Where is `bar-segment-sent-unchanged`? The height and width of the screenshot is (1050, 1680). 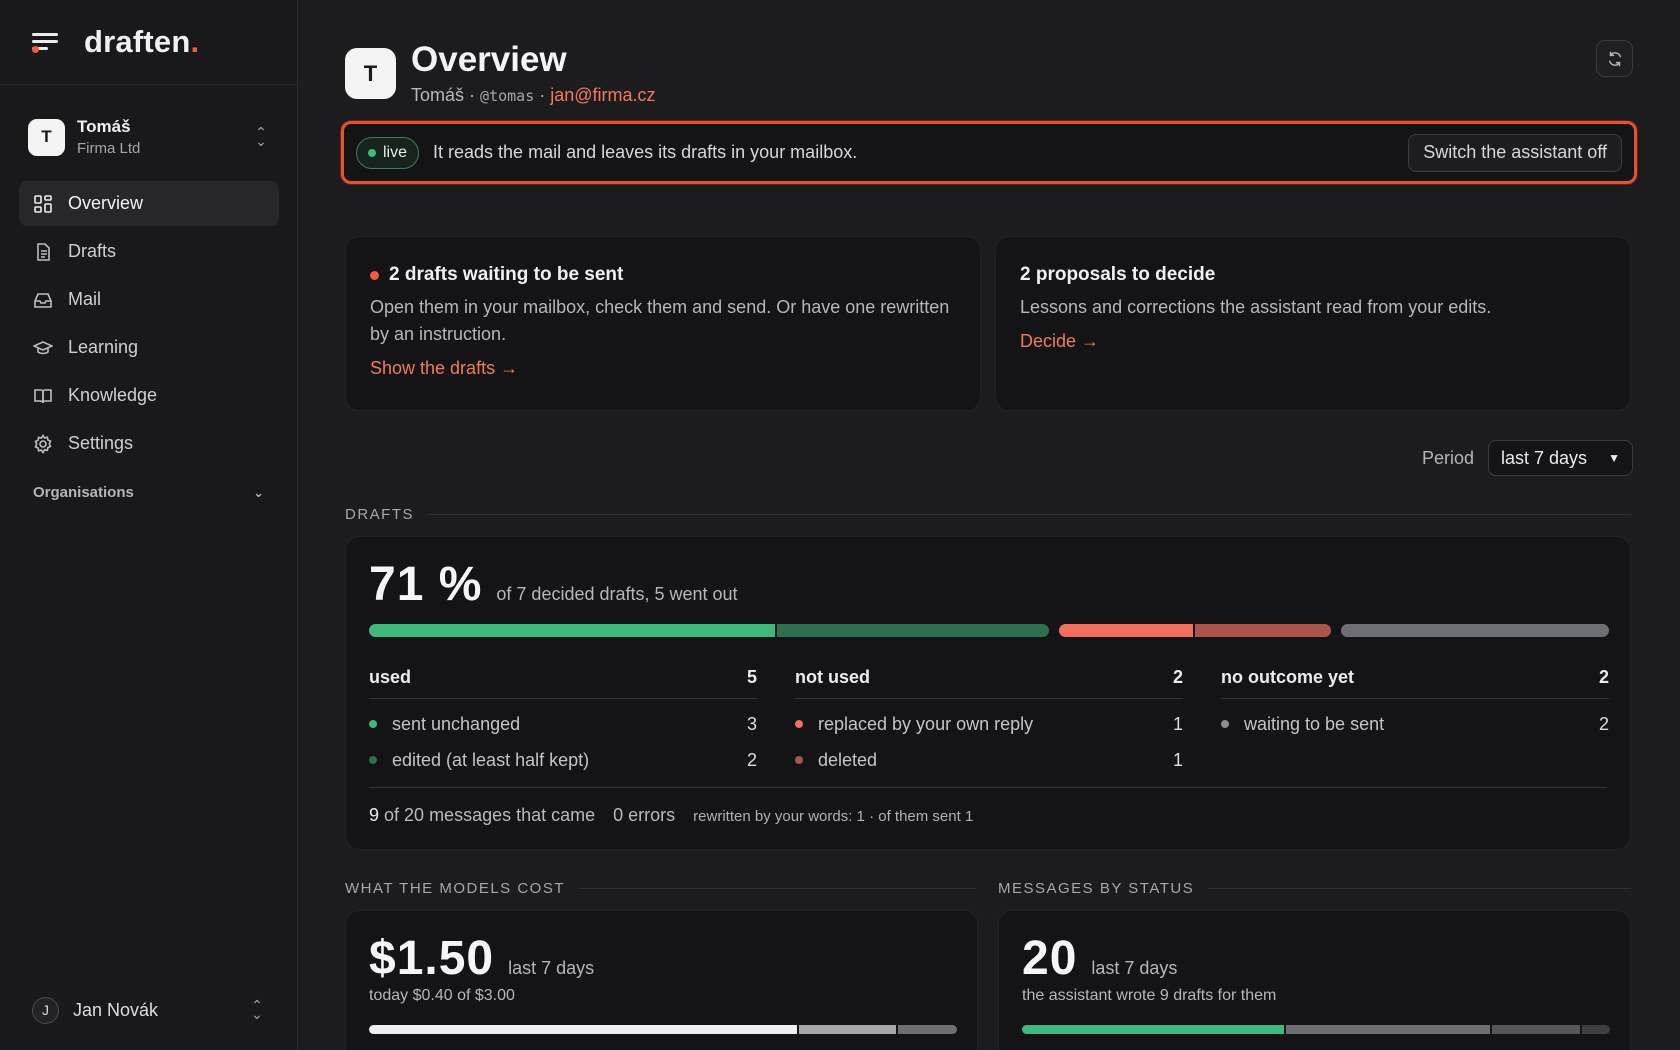
bar-segment-sent-unchanged is located at coordinates (572, 630).